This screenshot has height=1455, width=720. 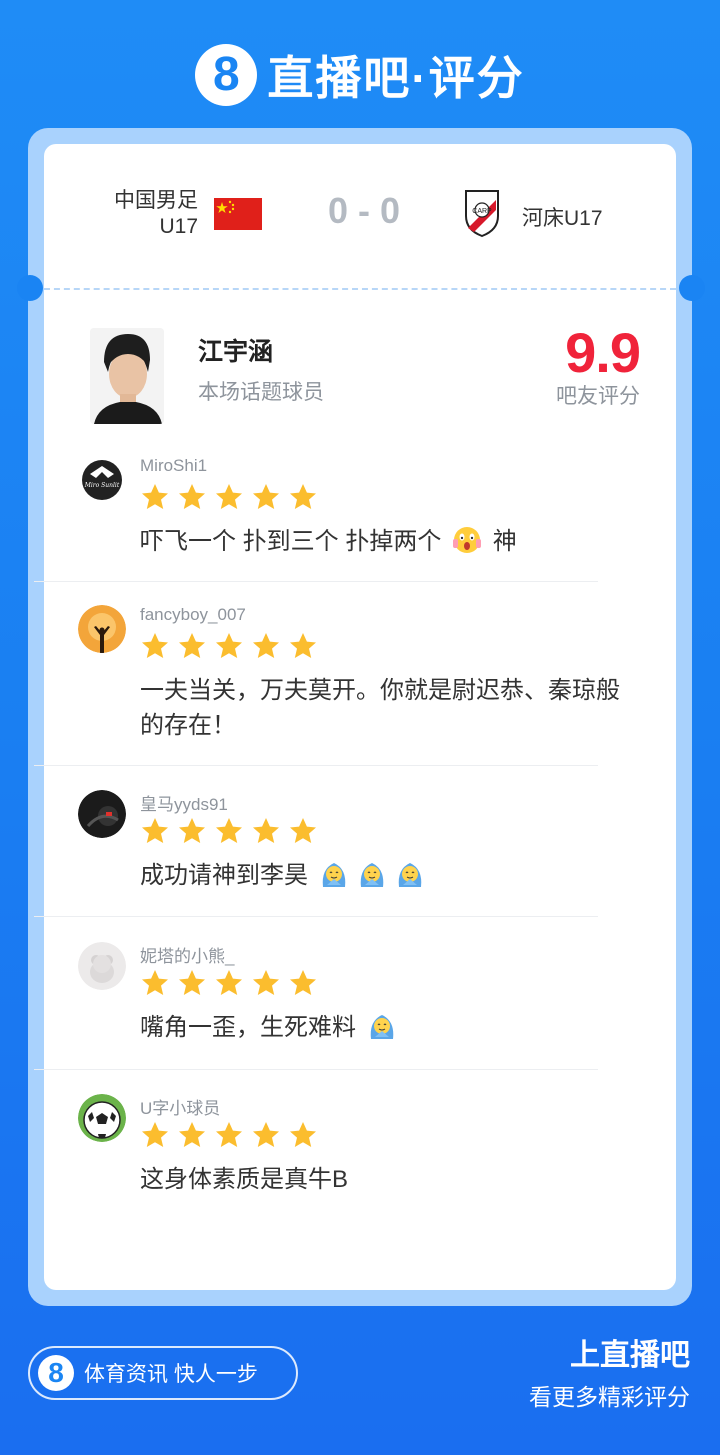 I want to click on player-rating: 9.9, so click(x=603, y=352).